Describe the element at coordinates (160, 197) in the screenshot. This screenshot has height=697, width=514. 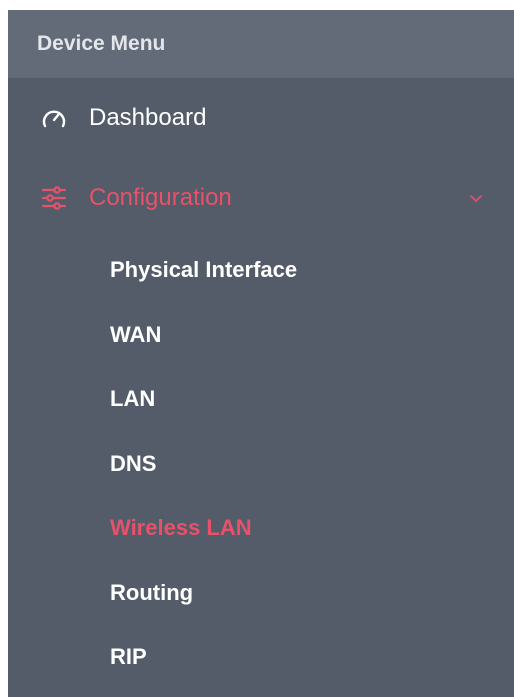
I see `nav-item-configuration-label: Configuration` at that location.